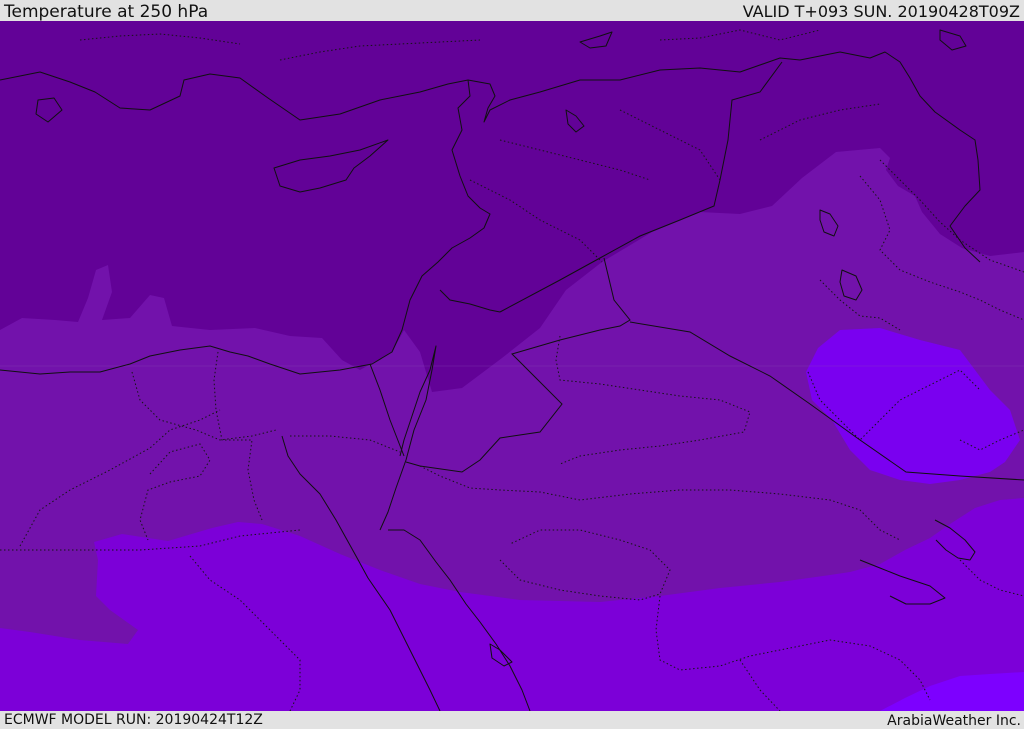 The image size is (1024, 729). I want to click on credit-label: ArabiaWeather Inc., so click(954, 721).